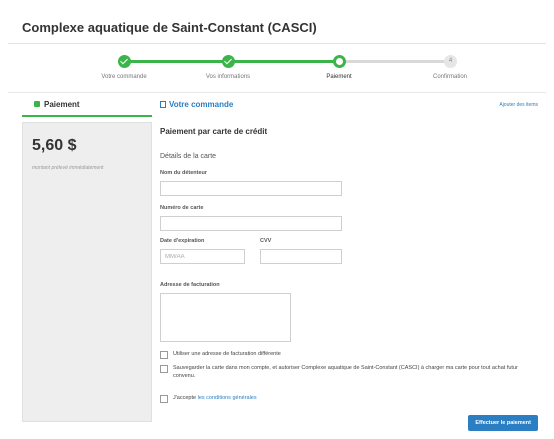  What do you see at coordinates (266, 241) in the screenshot?
I see `cvv-label: CVV` at bounding box center [266, 241].